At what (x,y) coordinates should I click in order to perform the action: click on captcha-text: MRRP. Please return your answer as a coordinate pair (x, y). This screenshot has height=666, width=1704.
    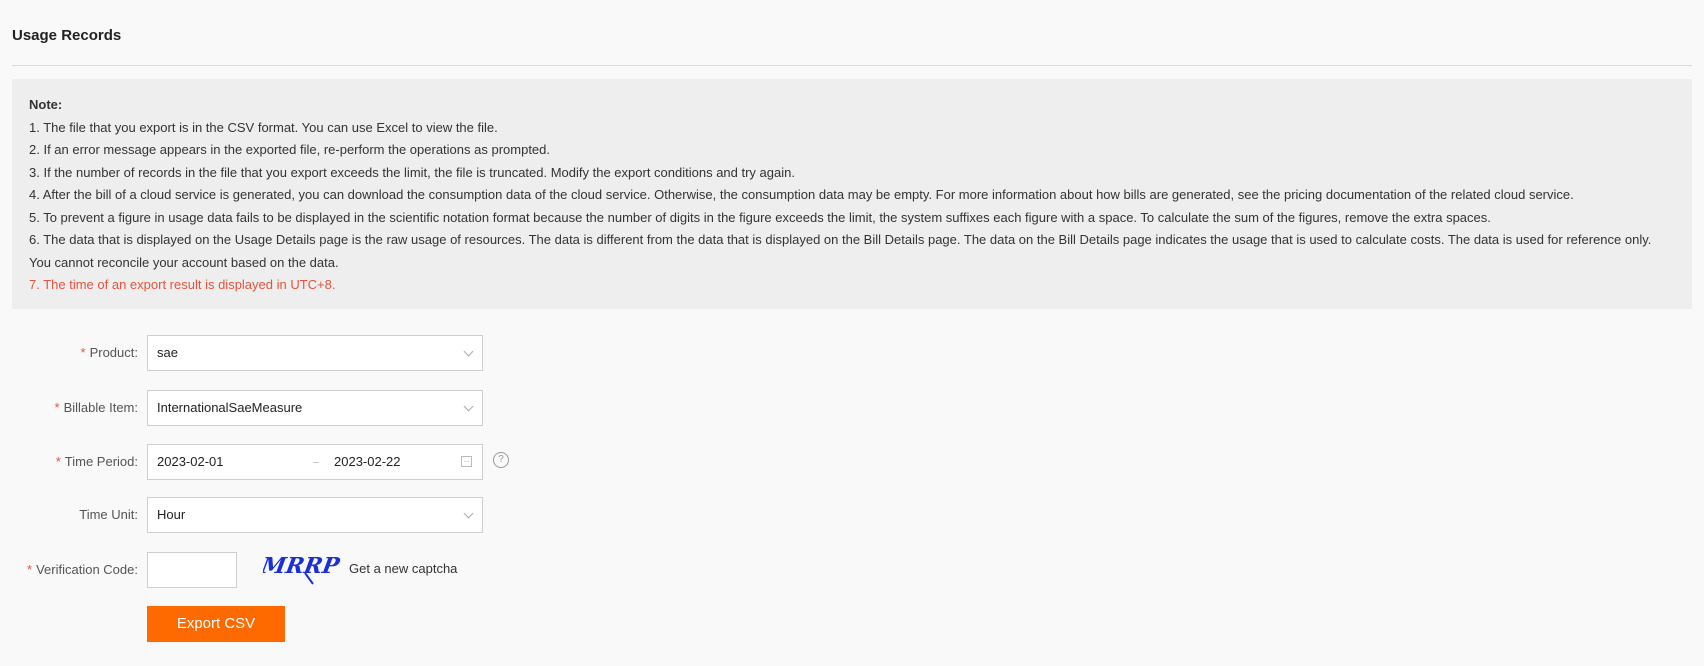
    Looking at the image, I should click on (303, 566).